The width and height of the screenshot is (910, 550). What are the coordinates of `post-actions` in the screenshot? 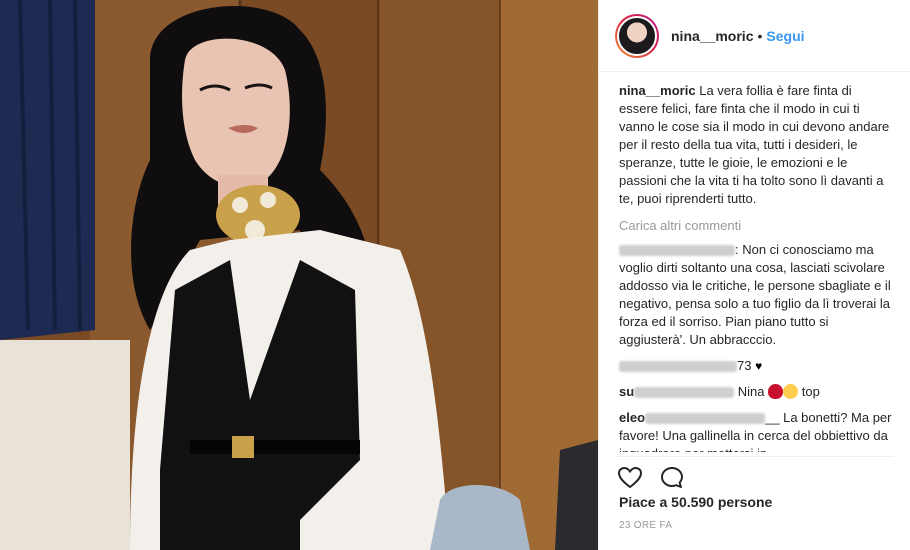 It's located at (754, 474).